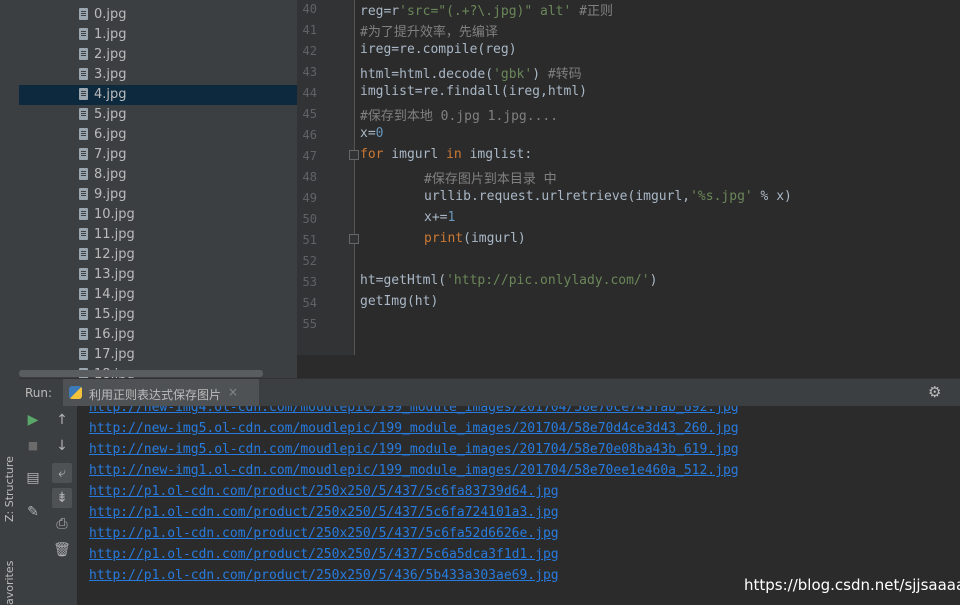 This screenshot has width=960, height=605. What do you see at coordinates (326, 177) in the screenshot?
I see `line-number-gutter: 40 41 42 43 44 45 46 47 48 49 50 51 52 53 54 55` at bounding box center [326, 177].